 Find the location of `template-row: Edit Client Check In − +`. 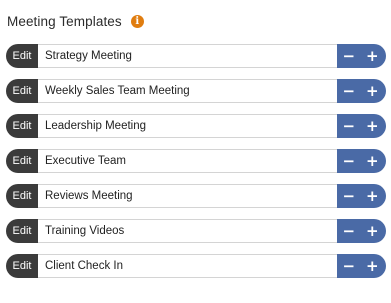

template-row: Edit Client Check In − + is located at coordinates (196, 266).